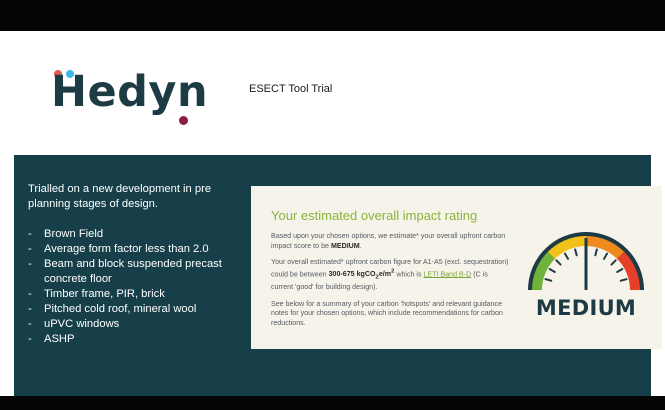  I want to click on carbon-figure-value: 300-675 kgCO2e/m2, so click(361, 275).